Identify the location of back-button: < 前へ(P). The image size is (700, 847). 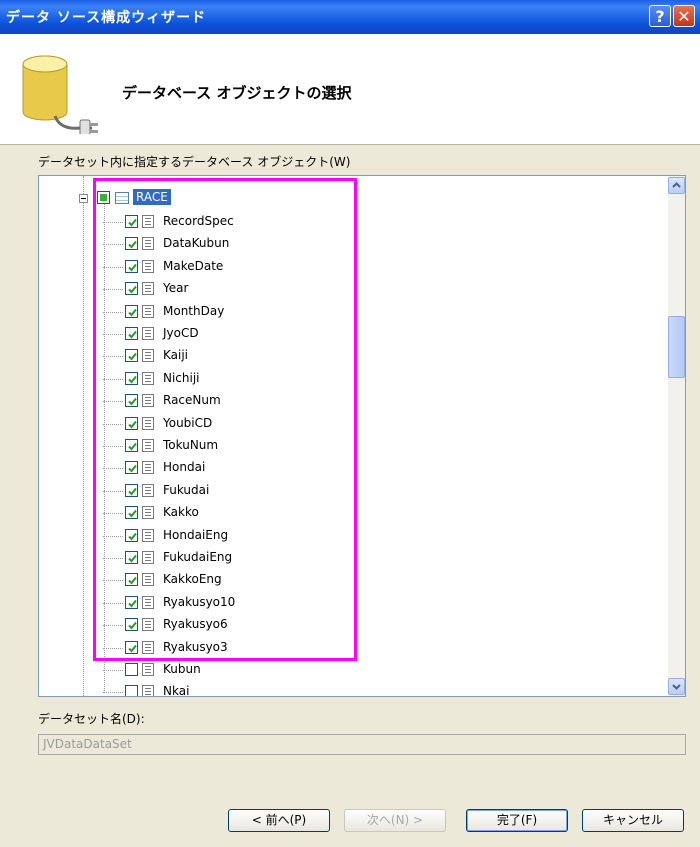
(279, 820).